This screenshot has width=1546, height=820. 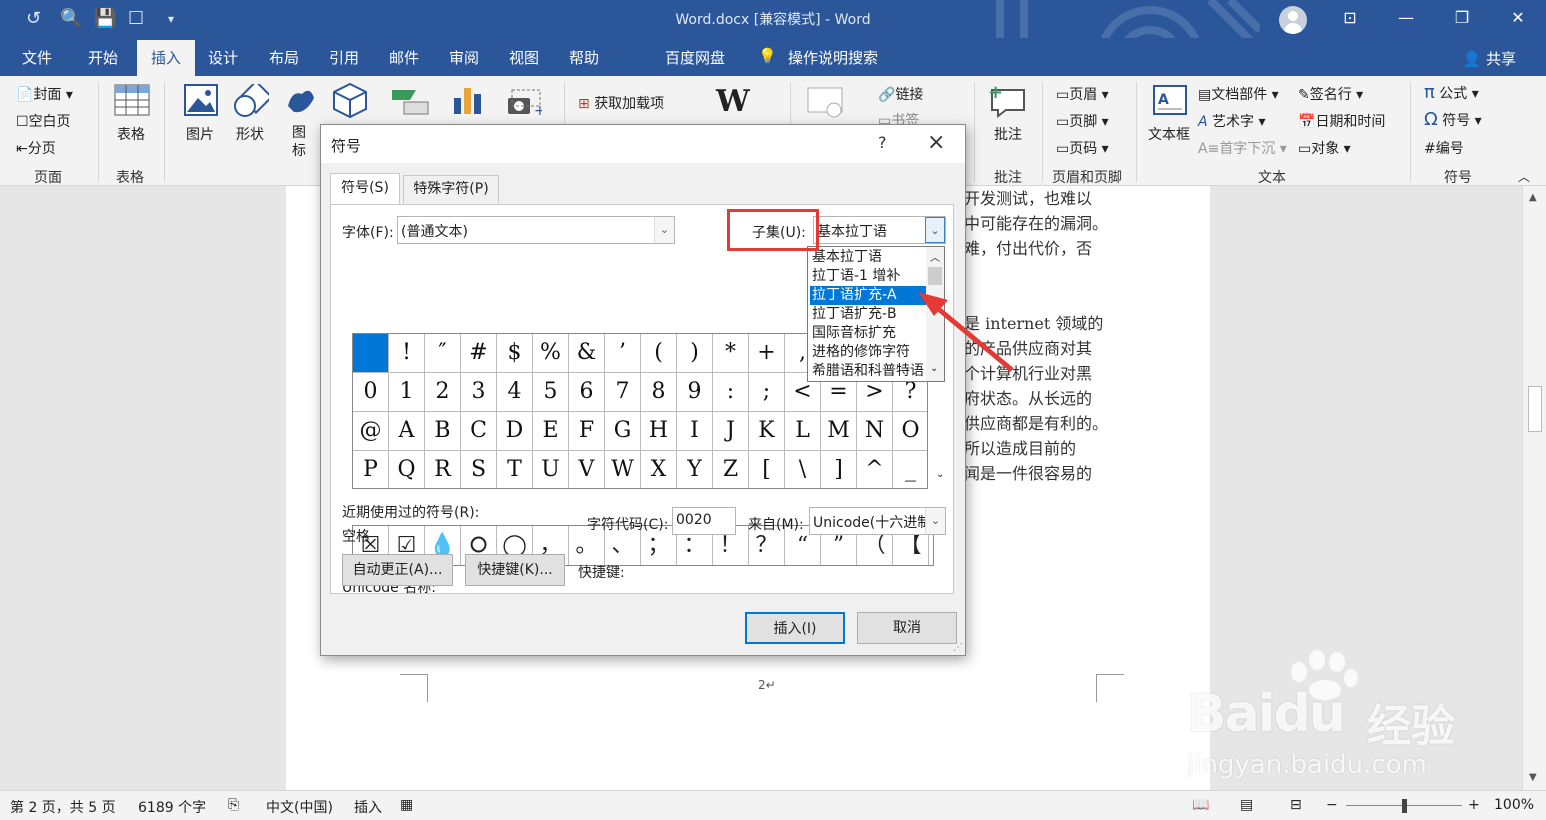 I want to click on account-avatar-icon, so click(x=1293, y=20).